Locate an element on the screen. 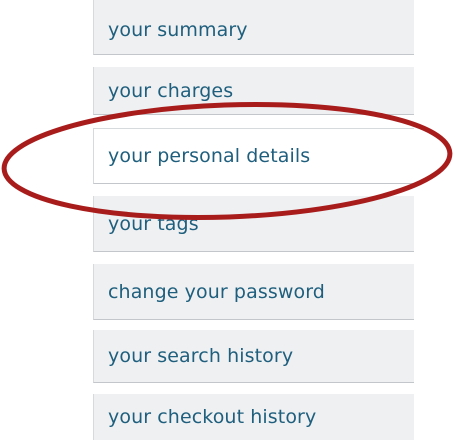 This screenshot has height=440, width=455. menu-item-label: your checkout history is located at coordinates (212, 417).